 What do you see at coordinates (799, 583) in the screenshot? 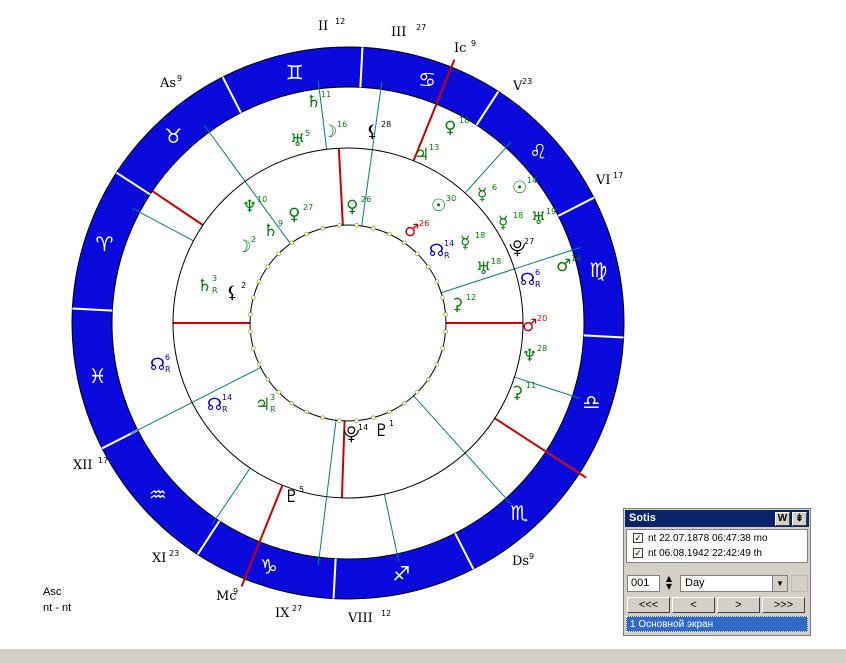
I see `disabled-button` at bounding box center [799, 583].